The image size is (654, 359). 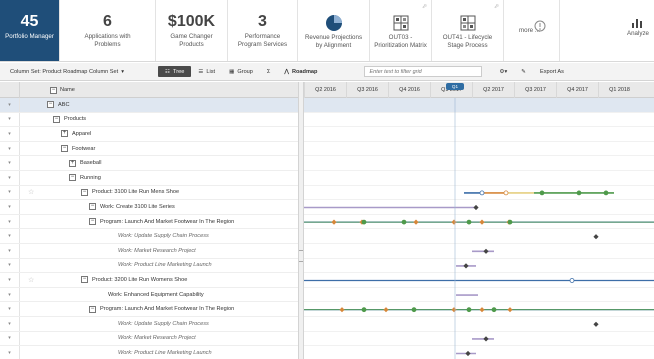 I want to click on list-view-button: ☰ List, so click(x=206, y=71).